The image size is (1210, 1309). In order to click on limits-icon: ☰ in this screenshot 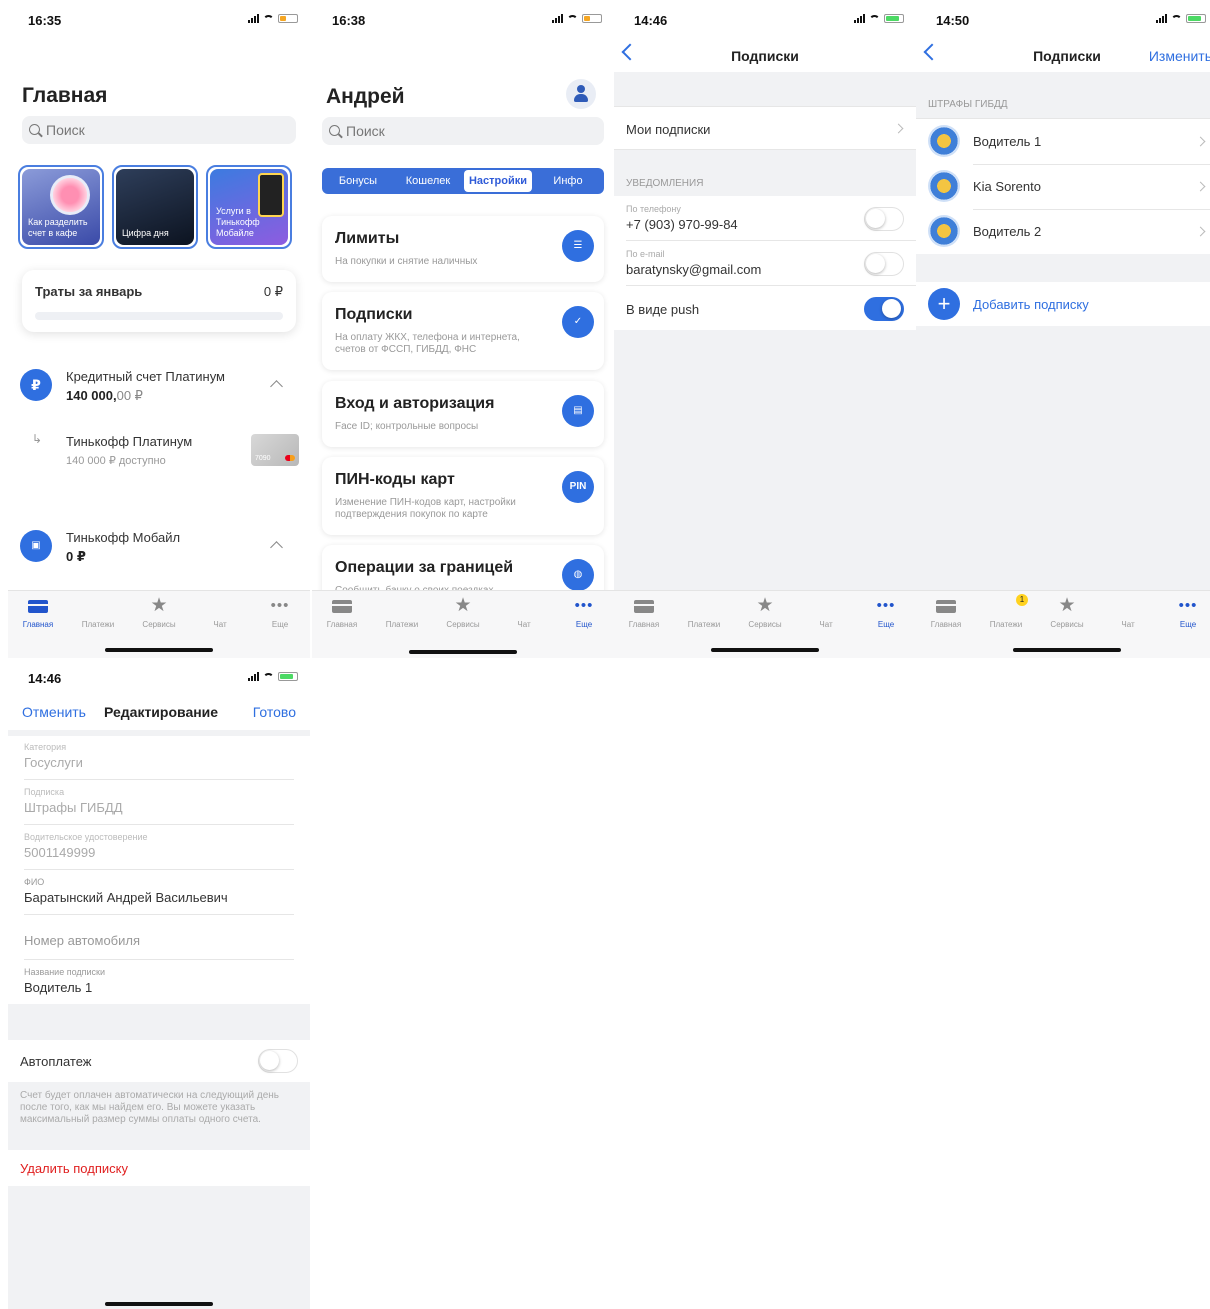, I will do `click(578, 246)`.